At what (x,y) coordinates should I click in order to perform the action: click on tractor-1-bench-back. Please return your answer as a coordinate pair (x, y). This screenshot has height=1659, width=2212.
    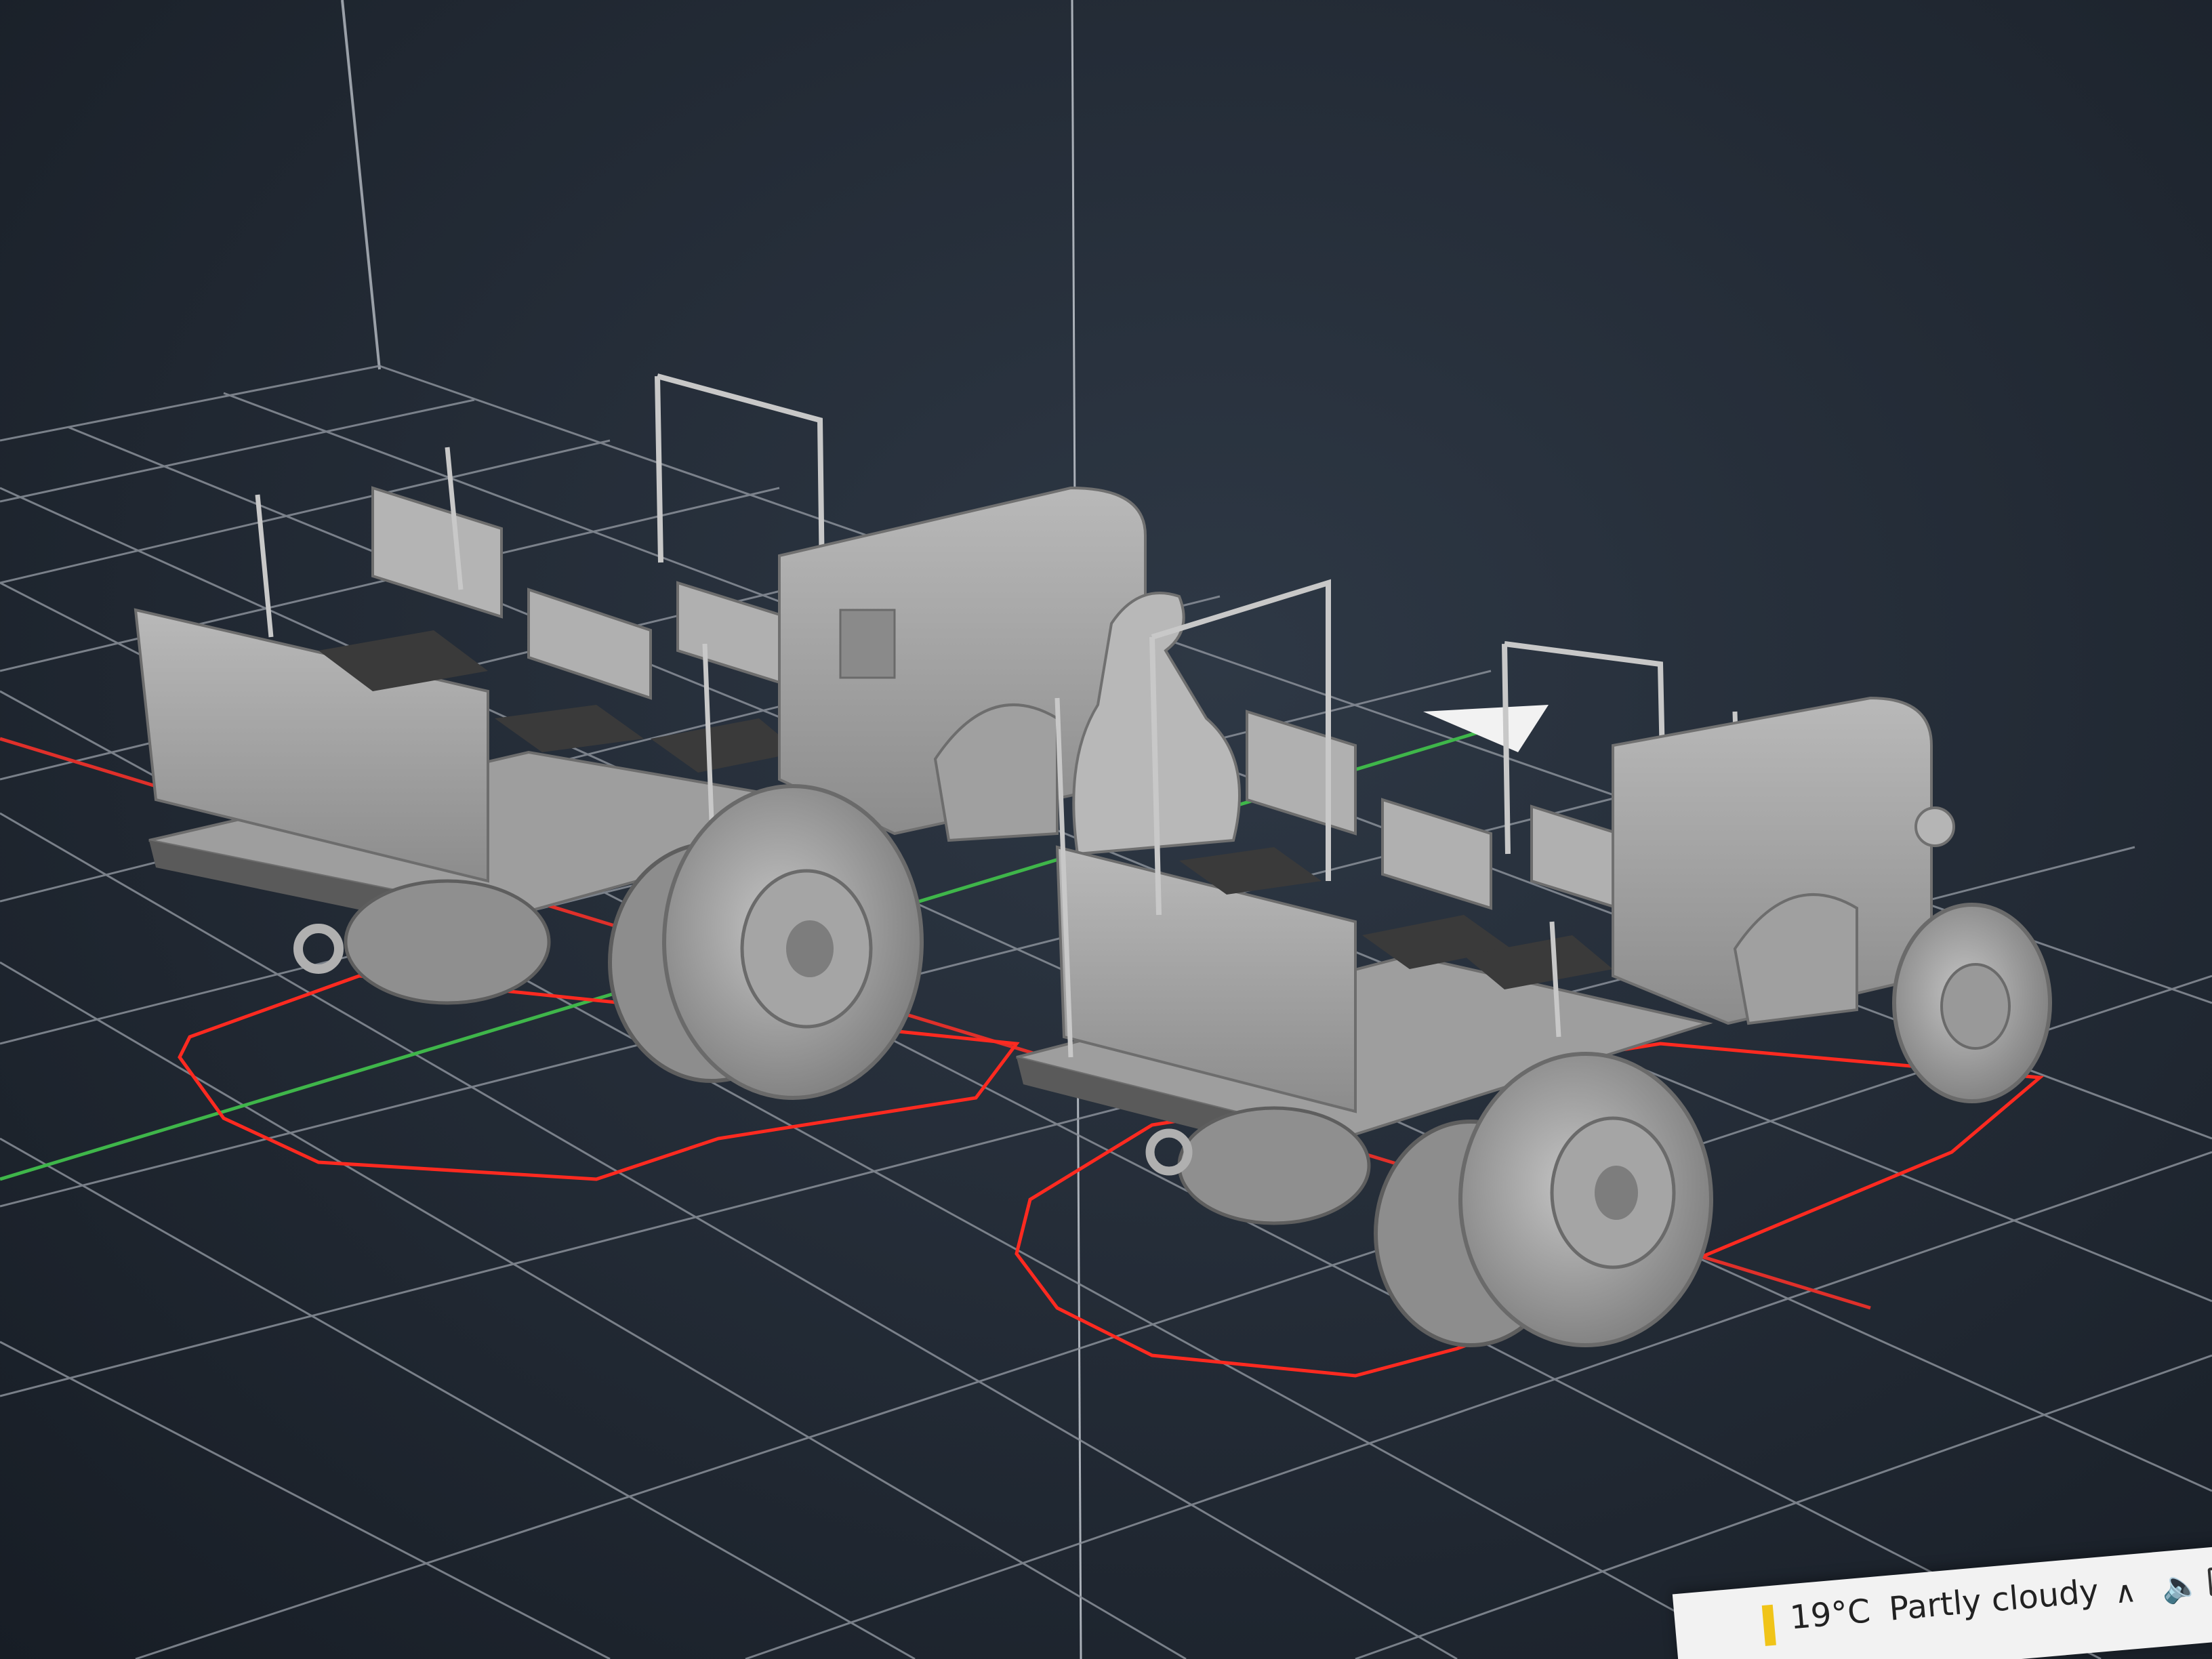
    Looking at the image, I should click on (437, 552).